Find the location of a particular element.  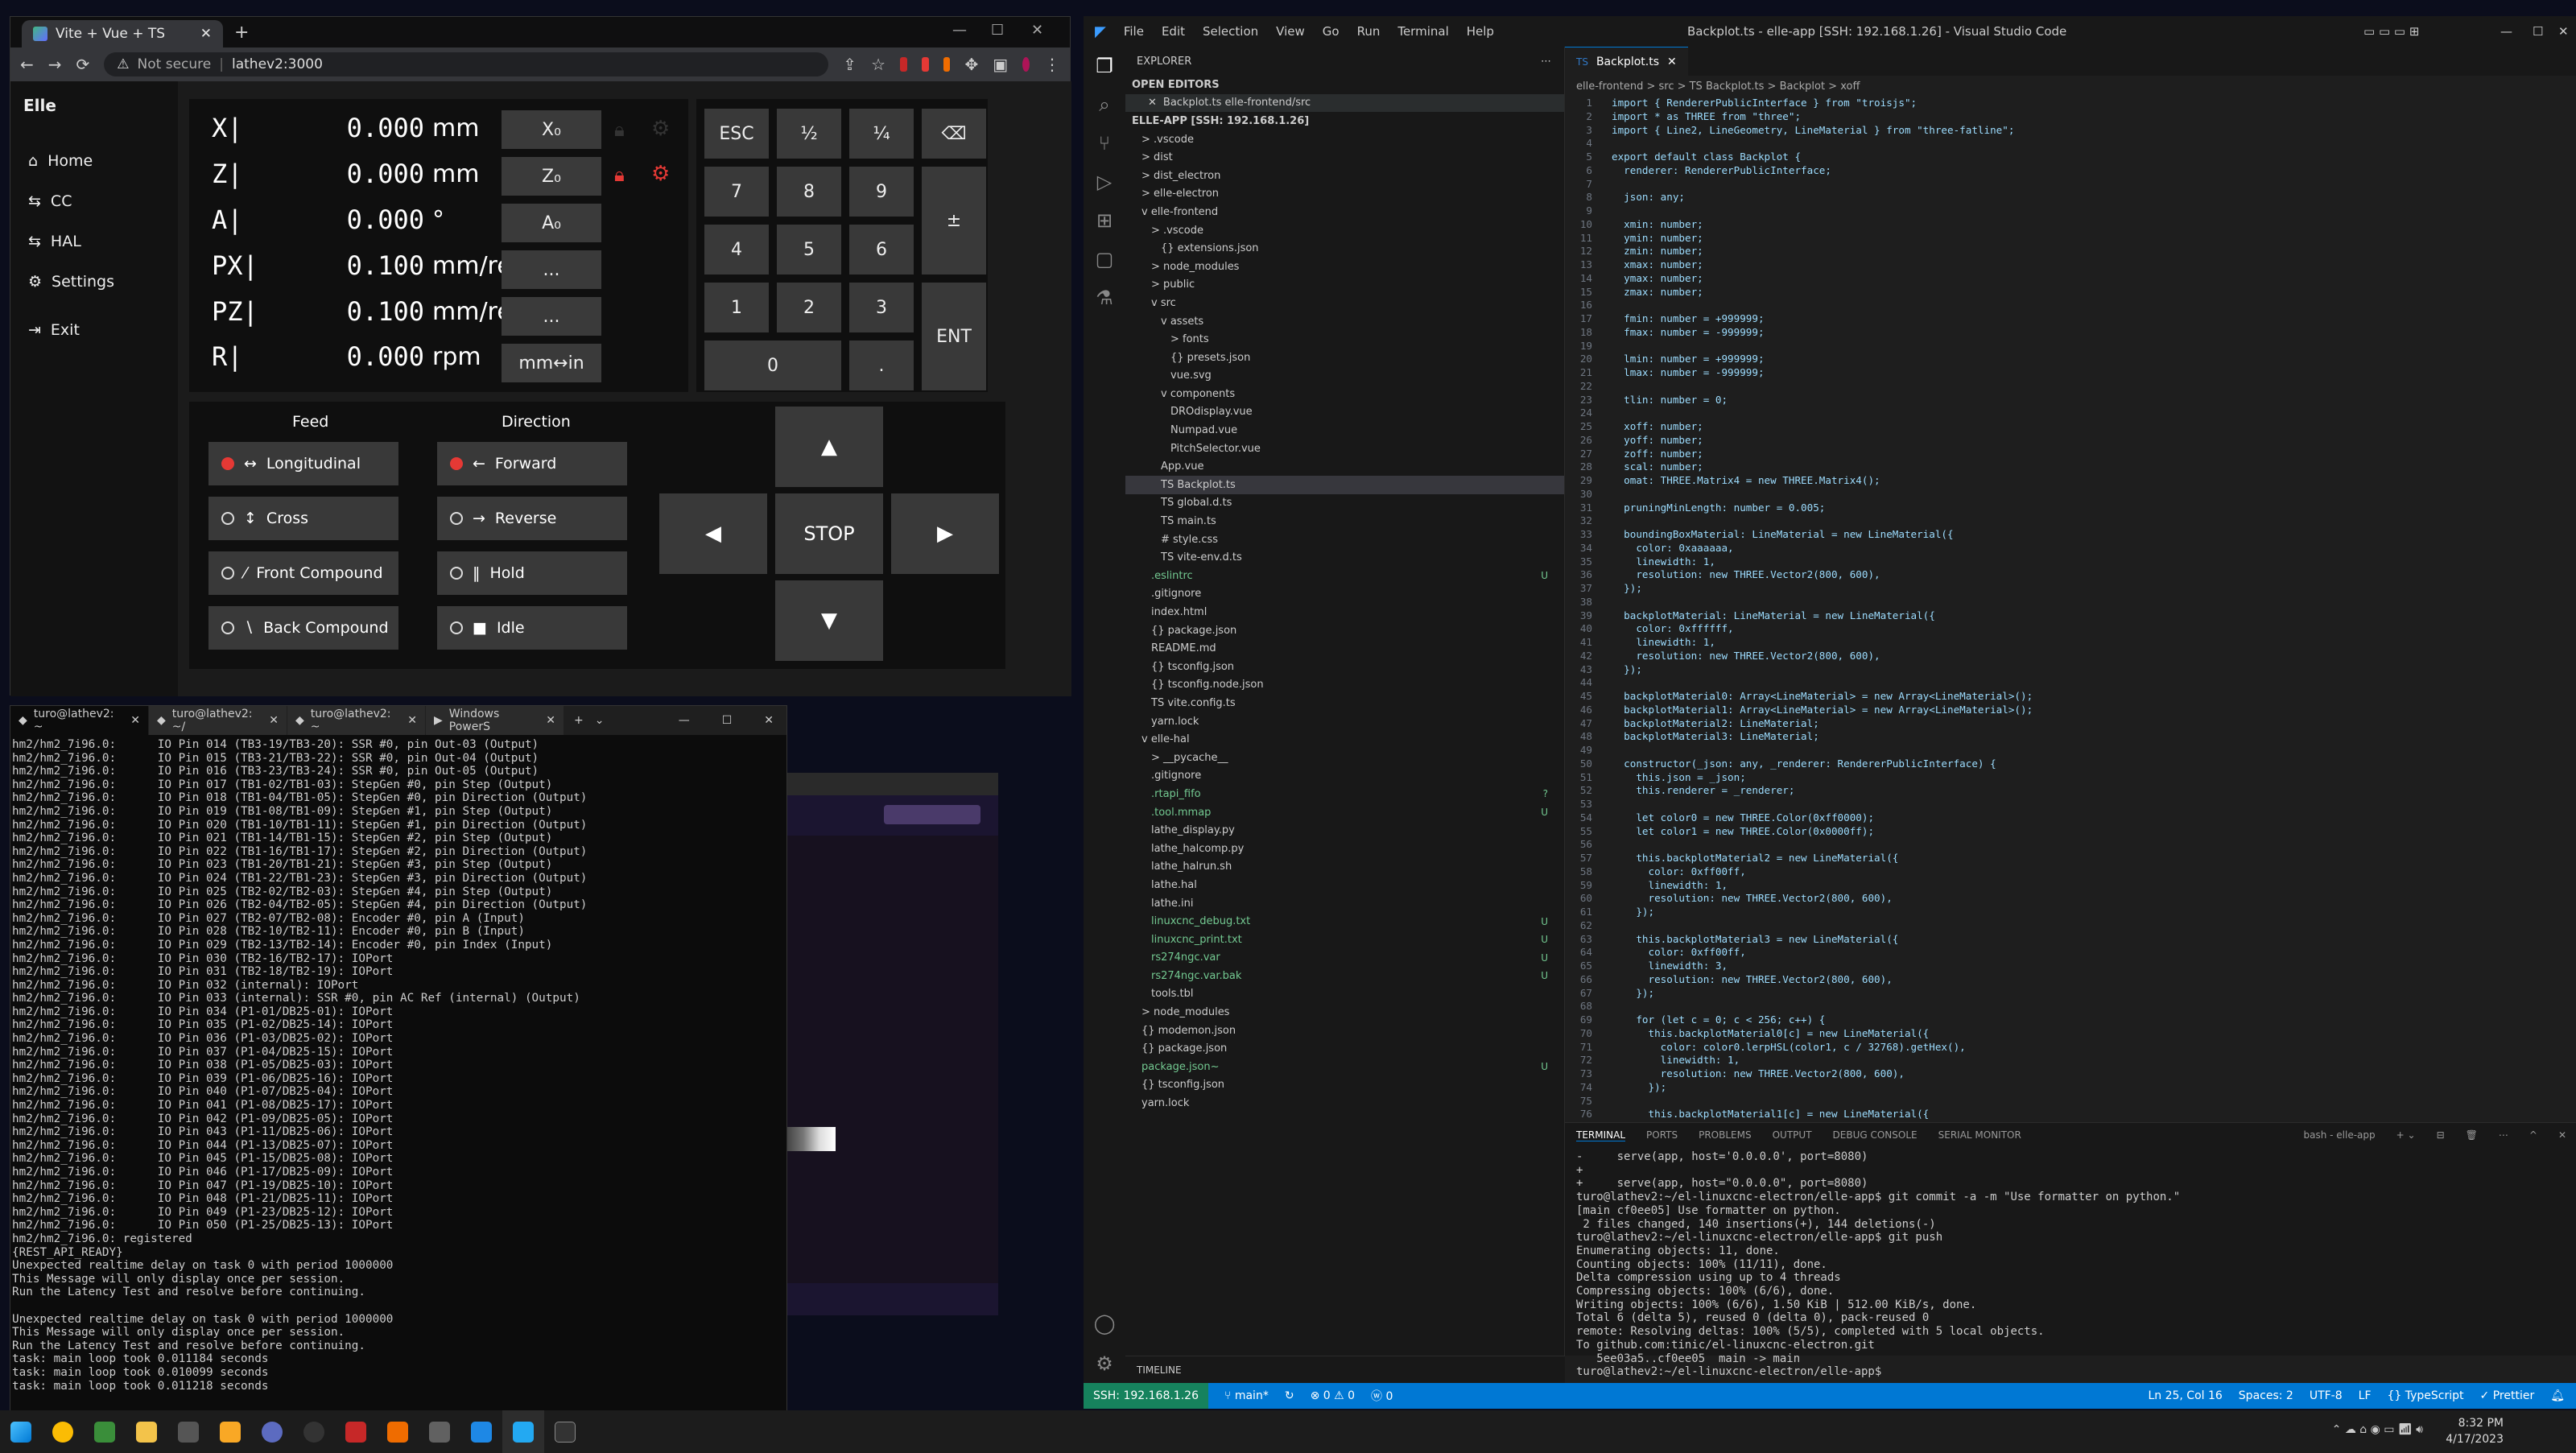

avatar is located at coordinates (1026, 64).